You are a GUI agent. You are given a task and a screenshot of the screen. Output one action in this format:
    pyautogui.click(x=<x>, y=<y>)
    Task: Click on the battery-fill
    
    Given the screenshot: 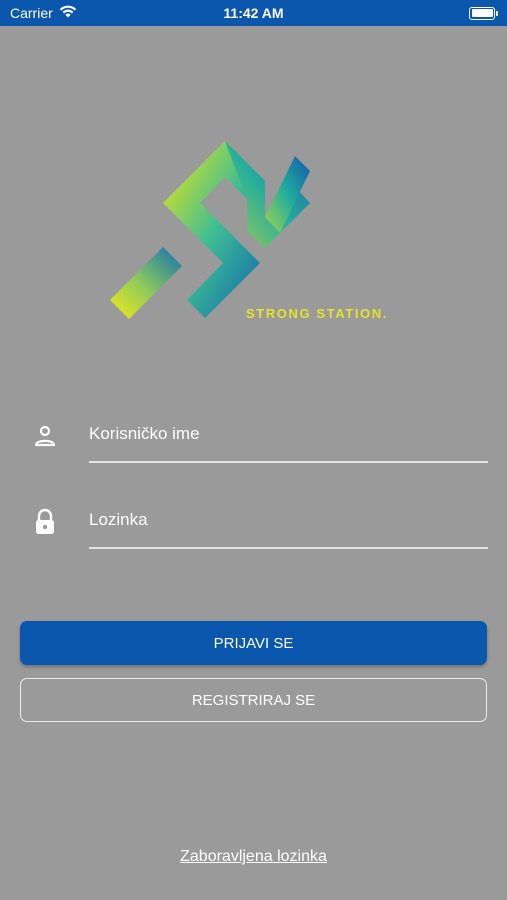 What is the action you would take?
    pyautogui.click(x=482, y=13)
    